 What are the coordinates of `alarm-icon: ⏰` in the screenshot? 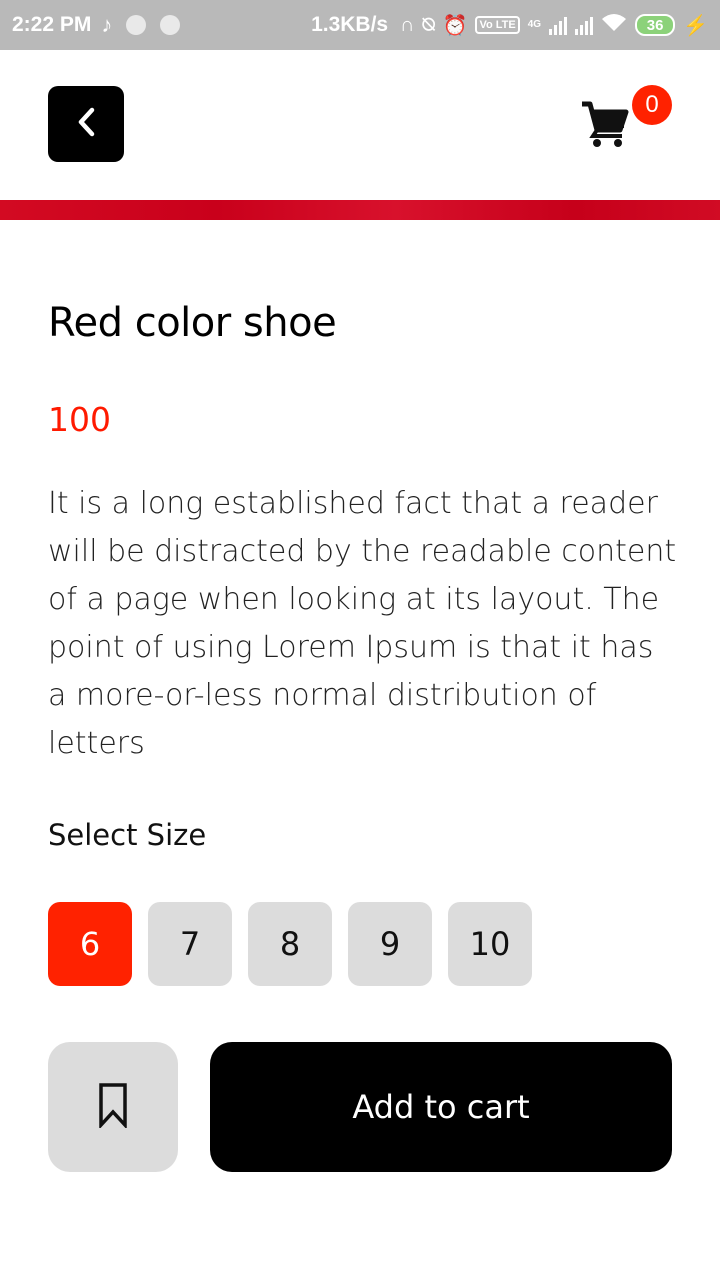 It's located at (455, 25).